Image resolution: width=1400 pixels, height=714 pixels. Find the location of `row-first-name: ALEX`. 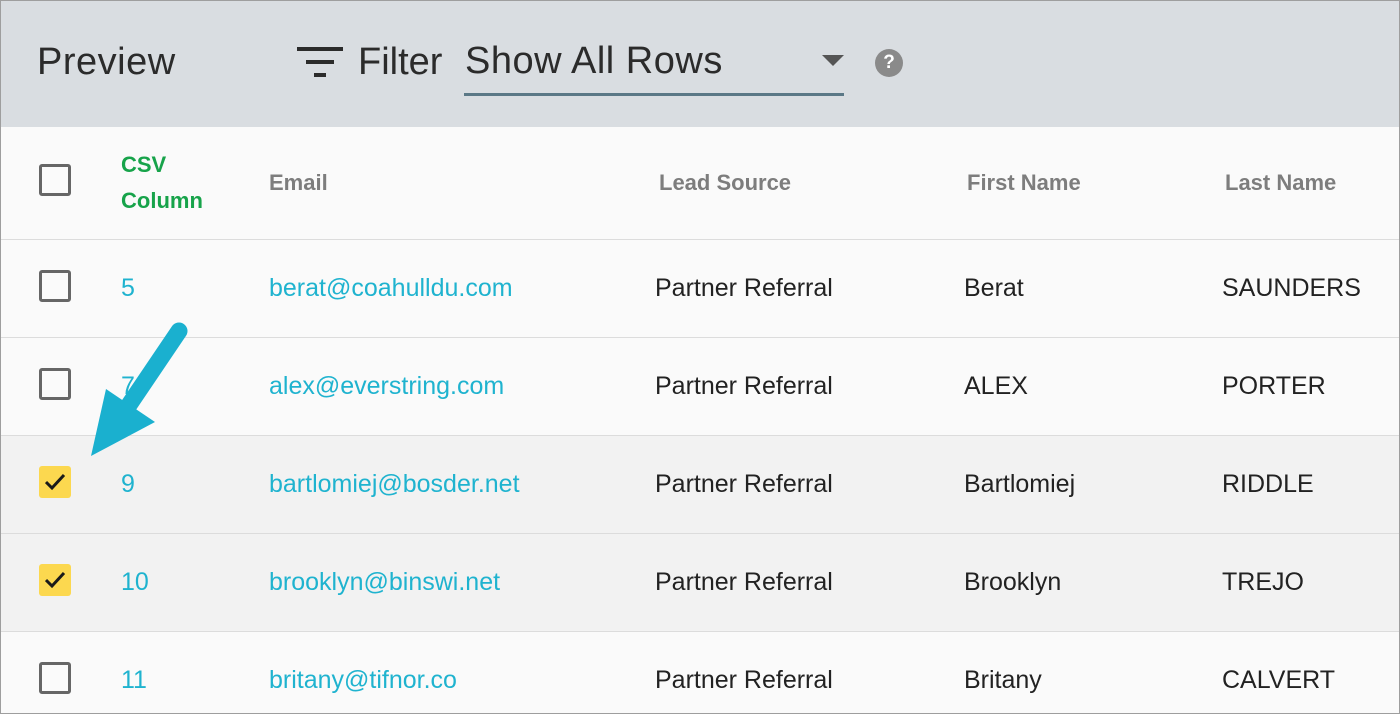

row-first-name: ALEX is located at coordinates (996, 386).